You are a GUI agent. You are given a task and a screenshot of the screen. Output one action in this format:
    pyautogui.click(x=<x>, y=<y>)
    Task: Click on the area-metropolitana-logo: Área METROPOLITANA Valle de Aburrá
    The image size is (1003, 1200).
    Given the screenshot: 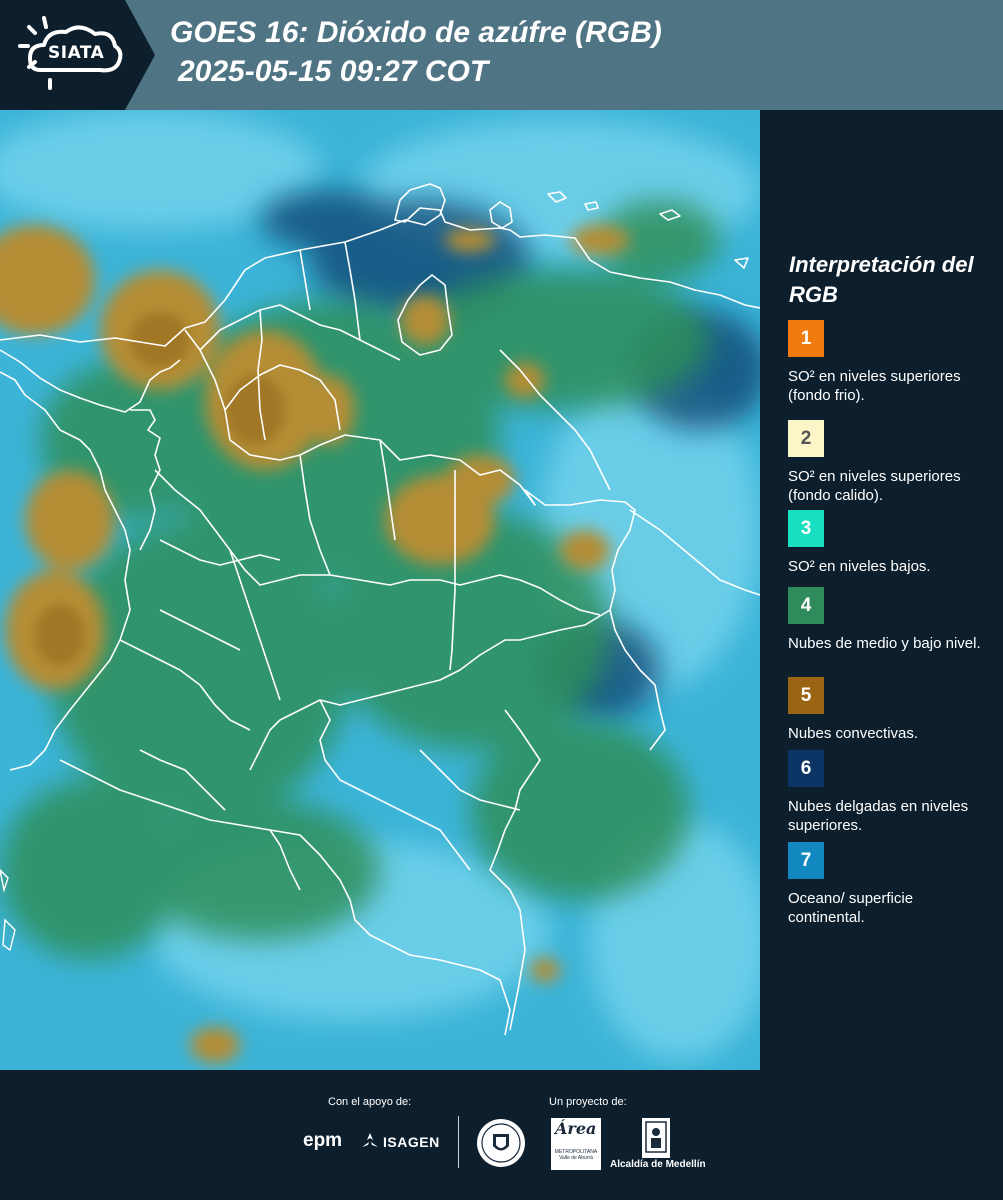 What is the action you would take?
    pyautogui.click(x=576, y=1144)
    